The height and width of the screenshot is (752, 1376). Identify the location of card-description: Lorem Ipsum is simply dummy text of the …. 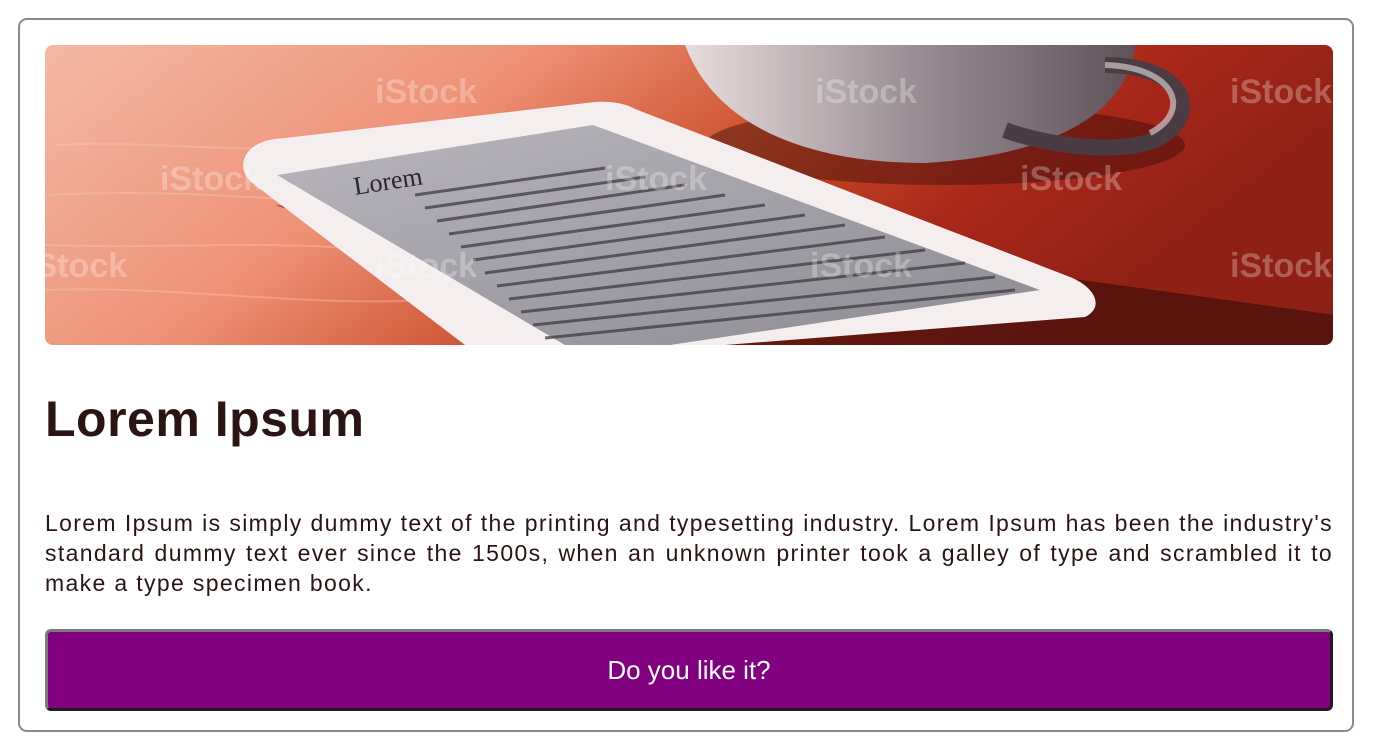
(689, 553).